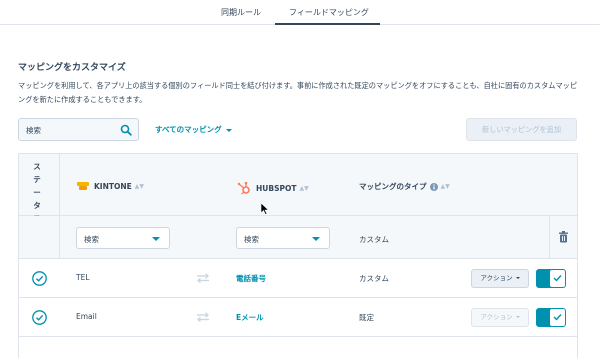  What do you see at coordinates (72, 68) in the screenshot?
I see `section-title: マッピングをカスタマイズ` at bounding box center [72, 68].